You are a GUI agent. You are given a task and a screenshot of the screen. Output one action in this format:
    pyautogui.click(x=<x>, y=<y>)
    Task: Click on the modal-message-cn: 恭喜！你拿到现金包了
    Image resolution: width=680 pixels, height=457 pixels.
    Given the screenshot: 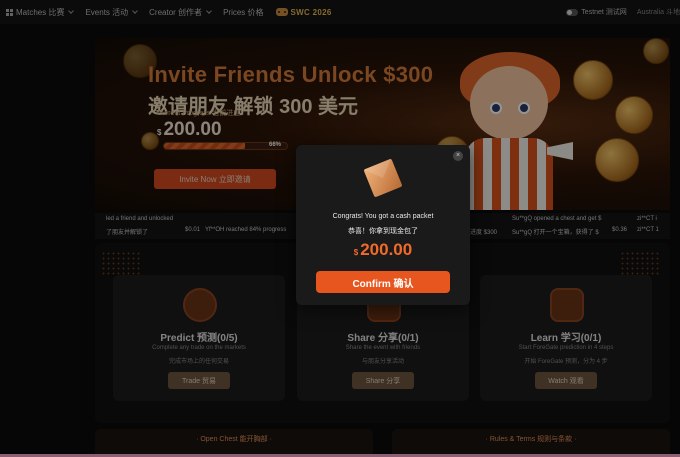 What is the action you would take?
    pyautogui.click(x=383, y=231)
    